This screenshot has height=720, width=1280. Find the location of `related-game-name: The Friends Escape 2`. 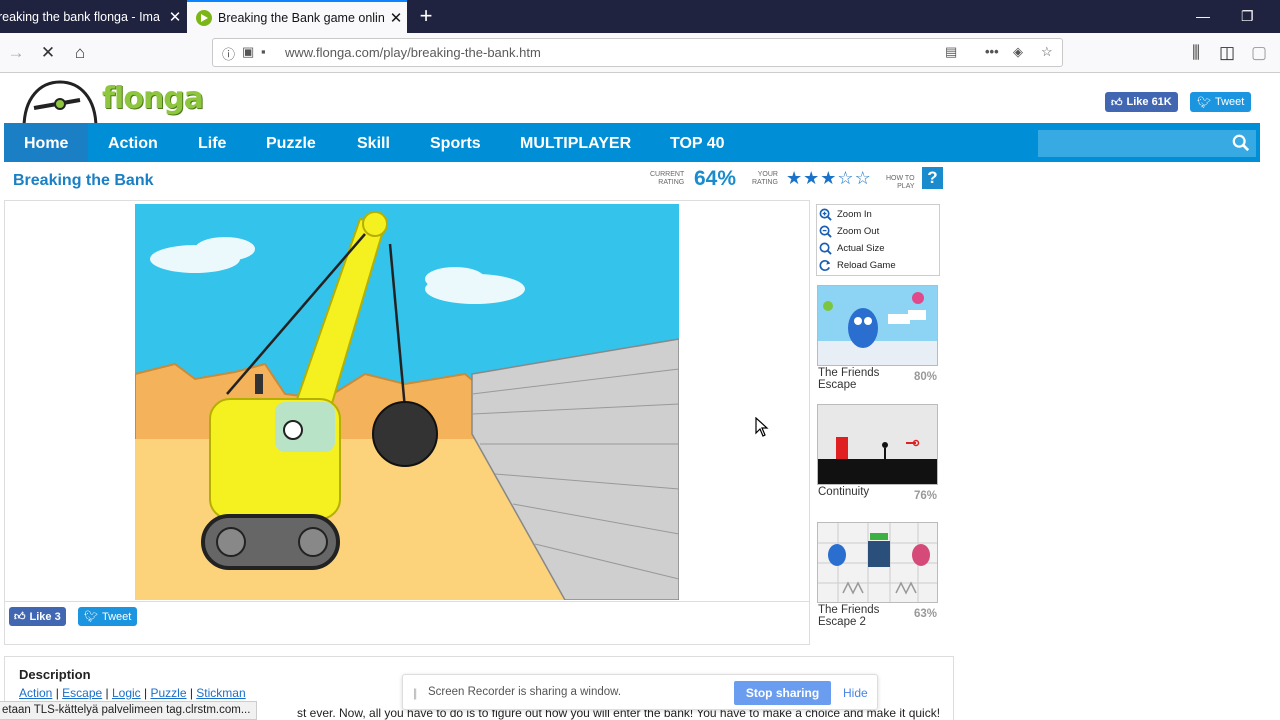

related-game-name: The Friends Escape 2 is located at coordinates (858, 616).